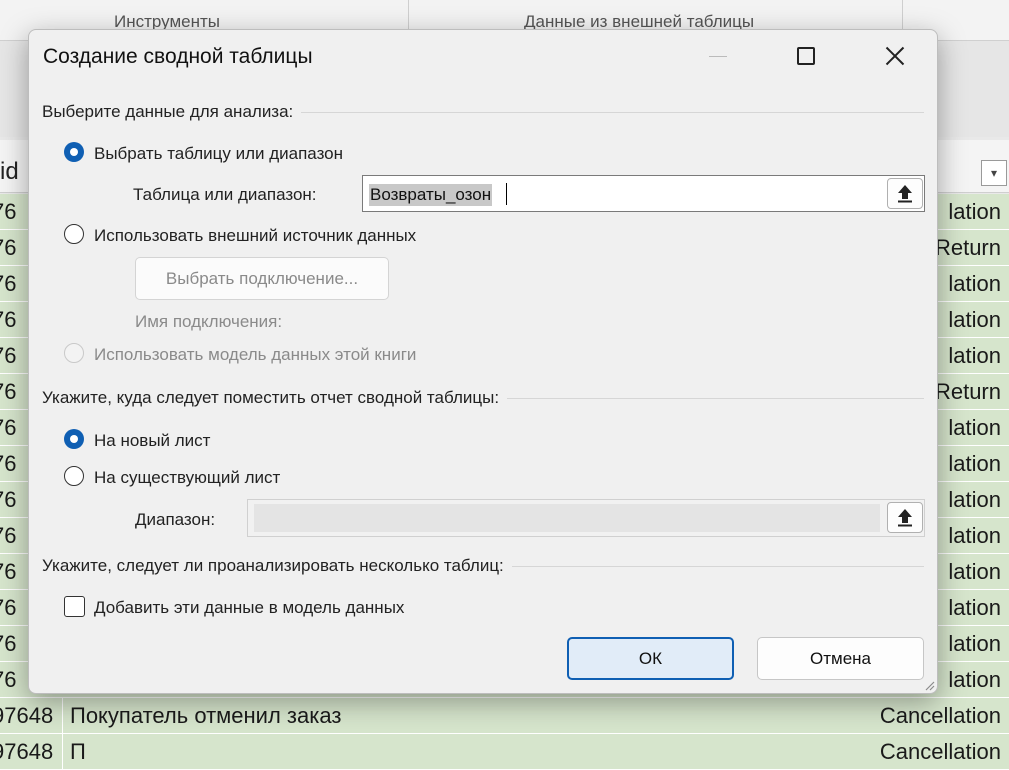 The image size is (1009, 770). Describe the element at coordinates (840, 658) in the screenshot. I see `cancel-button: Отмена` at that location.